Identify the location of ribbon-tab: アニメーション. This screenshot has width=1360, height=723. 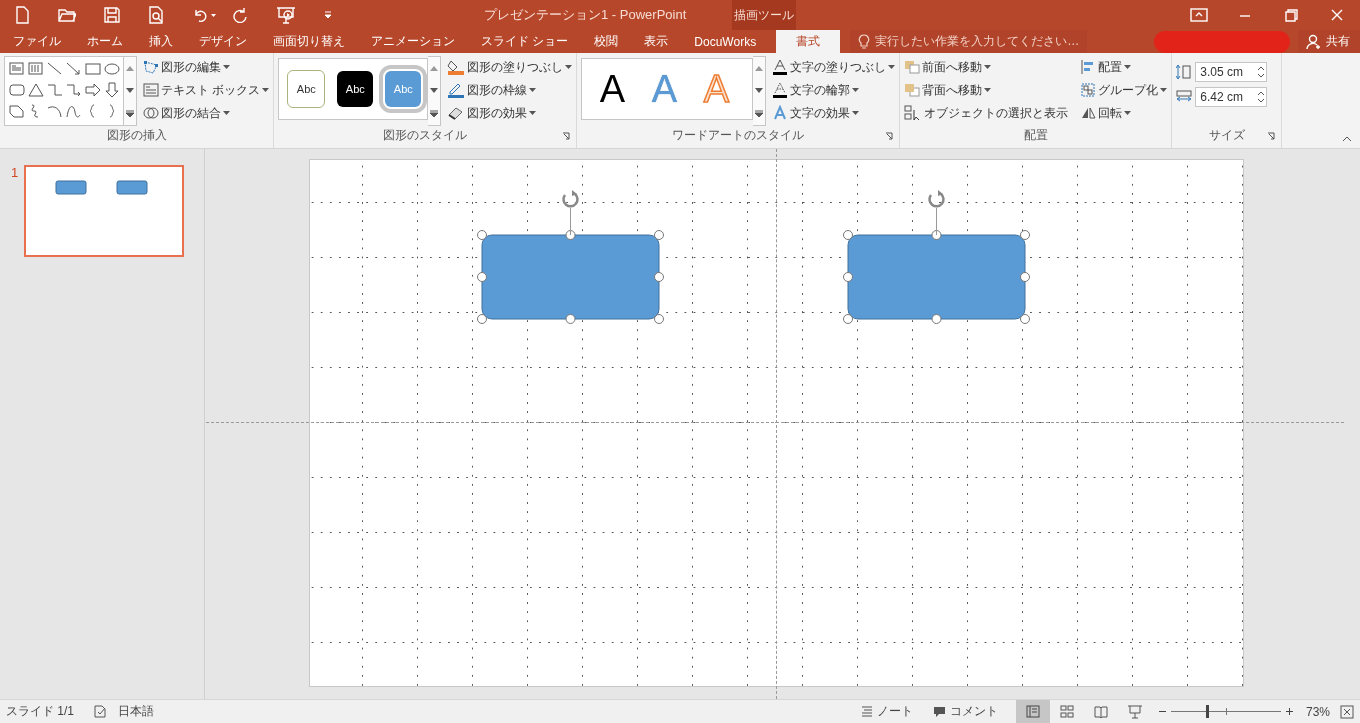
(413, 41).